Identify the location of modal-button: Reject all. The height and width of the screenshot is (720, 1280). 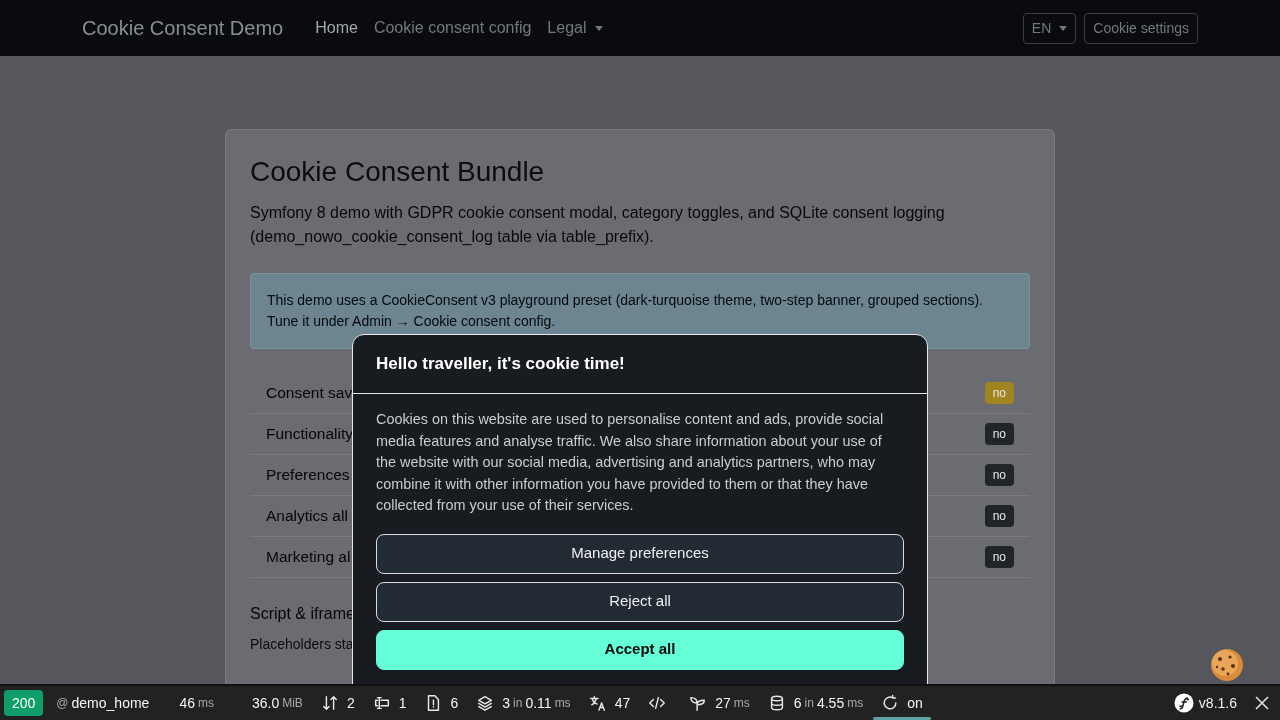
(640, 601).